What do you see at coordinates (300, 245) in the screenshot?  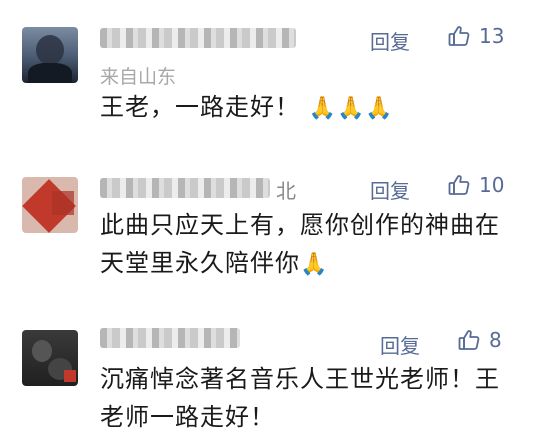 I see `comment-text: 此曲只应天上有，愿你创作的神曲在天堂里永久陪伴你🙏` at bounding box center [300, 245].